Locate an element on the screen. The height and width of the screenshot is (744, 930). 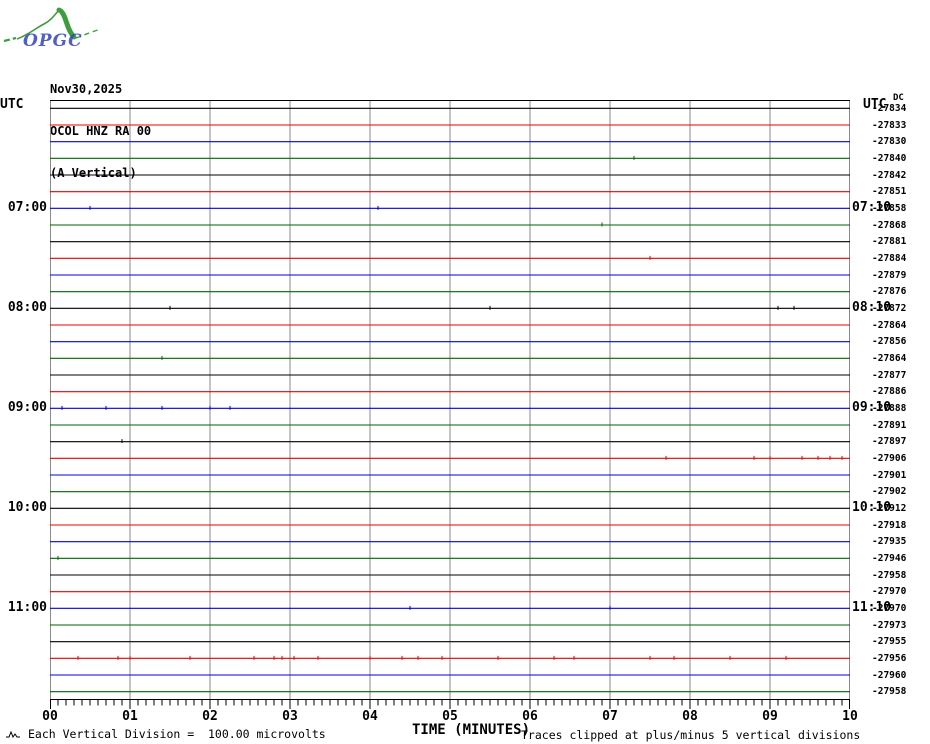
x-axis-title: TIME (MINUTES) is located at coordinates (471, 730).